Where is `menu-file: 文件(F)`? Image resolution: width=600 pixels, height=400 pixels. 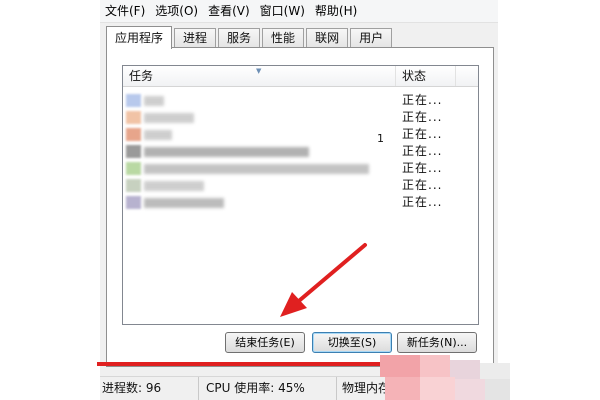 menu-file: 文件(F) is located at coordinates (125, 11).